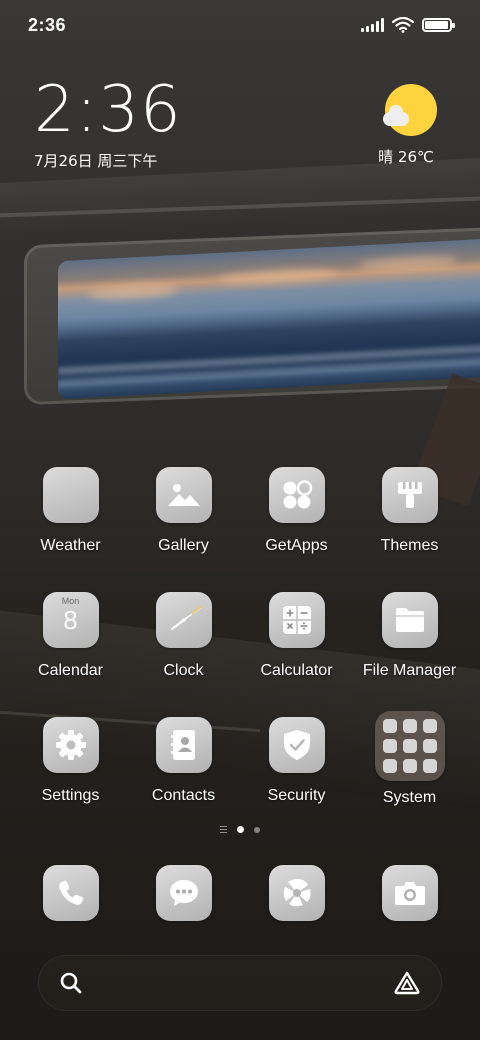  What do you see at coordinates (296, 670) in the screenshot?
I see `app-label: Calculator` at bounding box center [296, 670].